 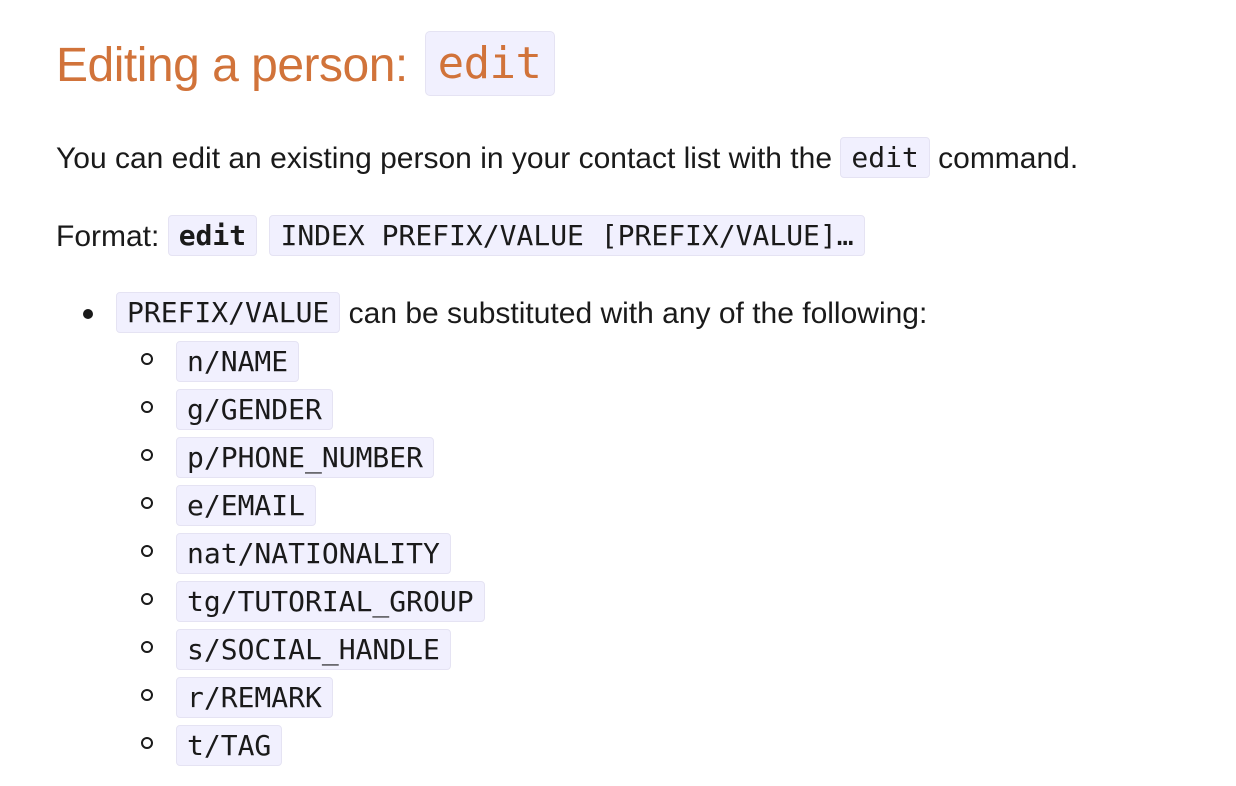 What do you see at coordinates (238, 361) in the screenshot?
I see `prefix-code: n/NAME` at bounding box center [238, 361].